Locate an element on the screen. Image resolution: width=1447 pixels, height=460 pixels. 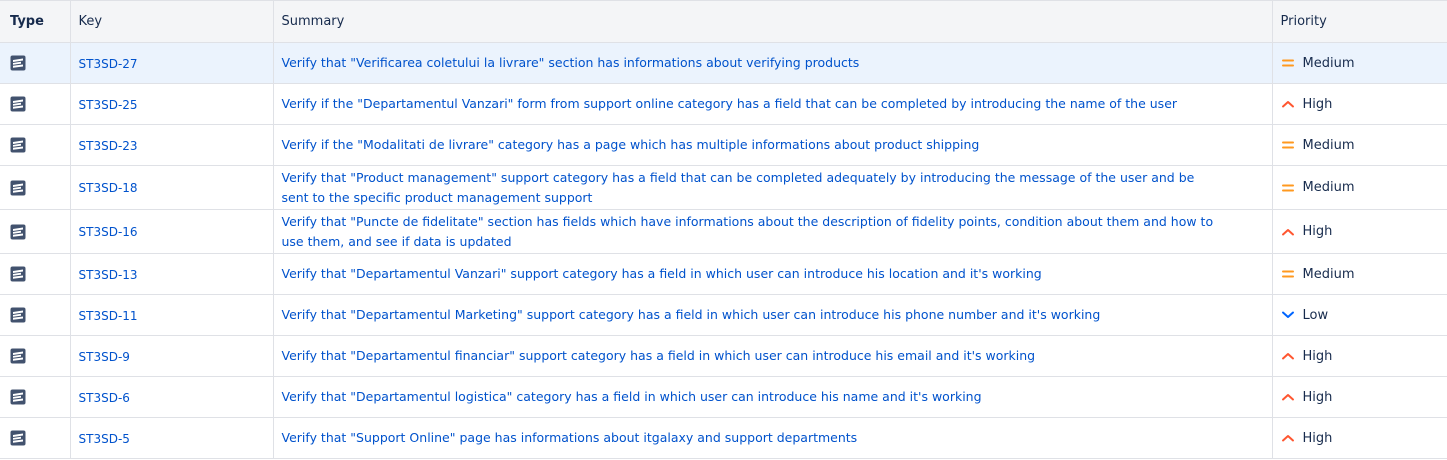
key-cell: ST3SD-23 is located at coordinates (172, 145).